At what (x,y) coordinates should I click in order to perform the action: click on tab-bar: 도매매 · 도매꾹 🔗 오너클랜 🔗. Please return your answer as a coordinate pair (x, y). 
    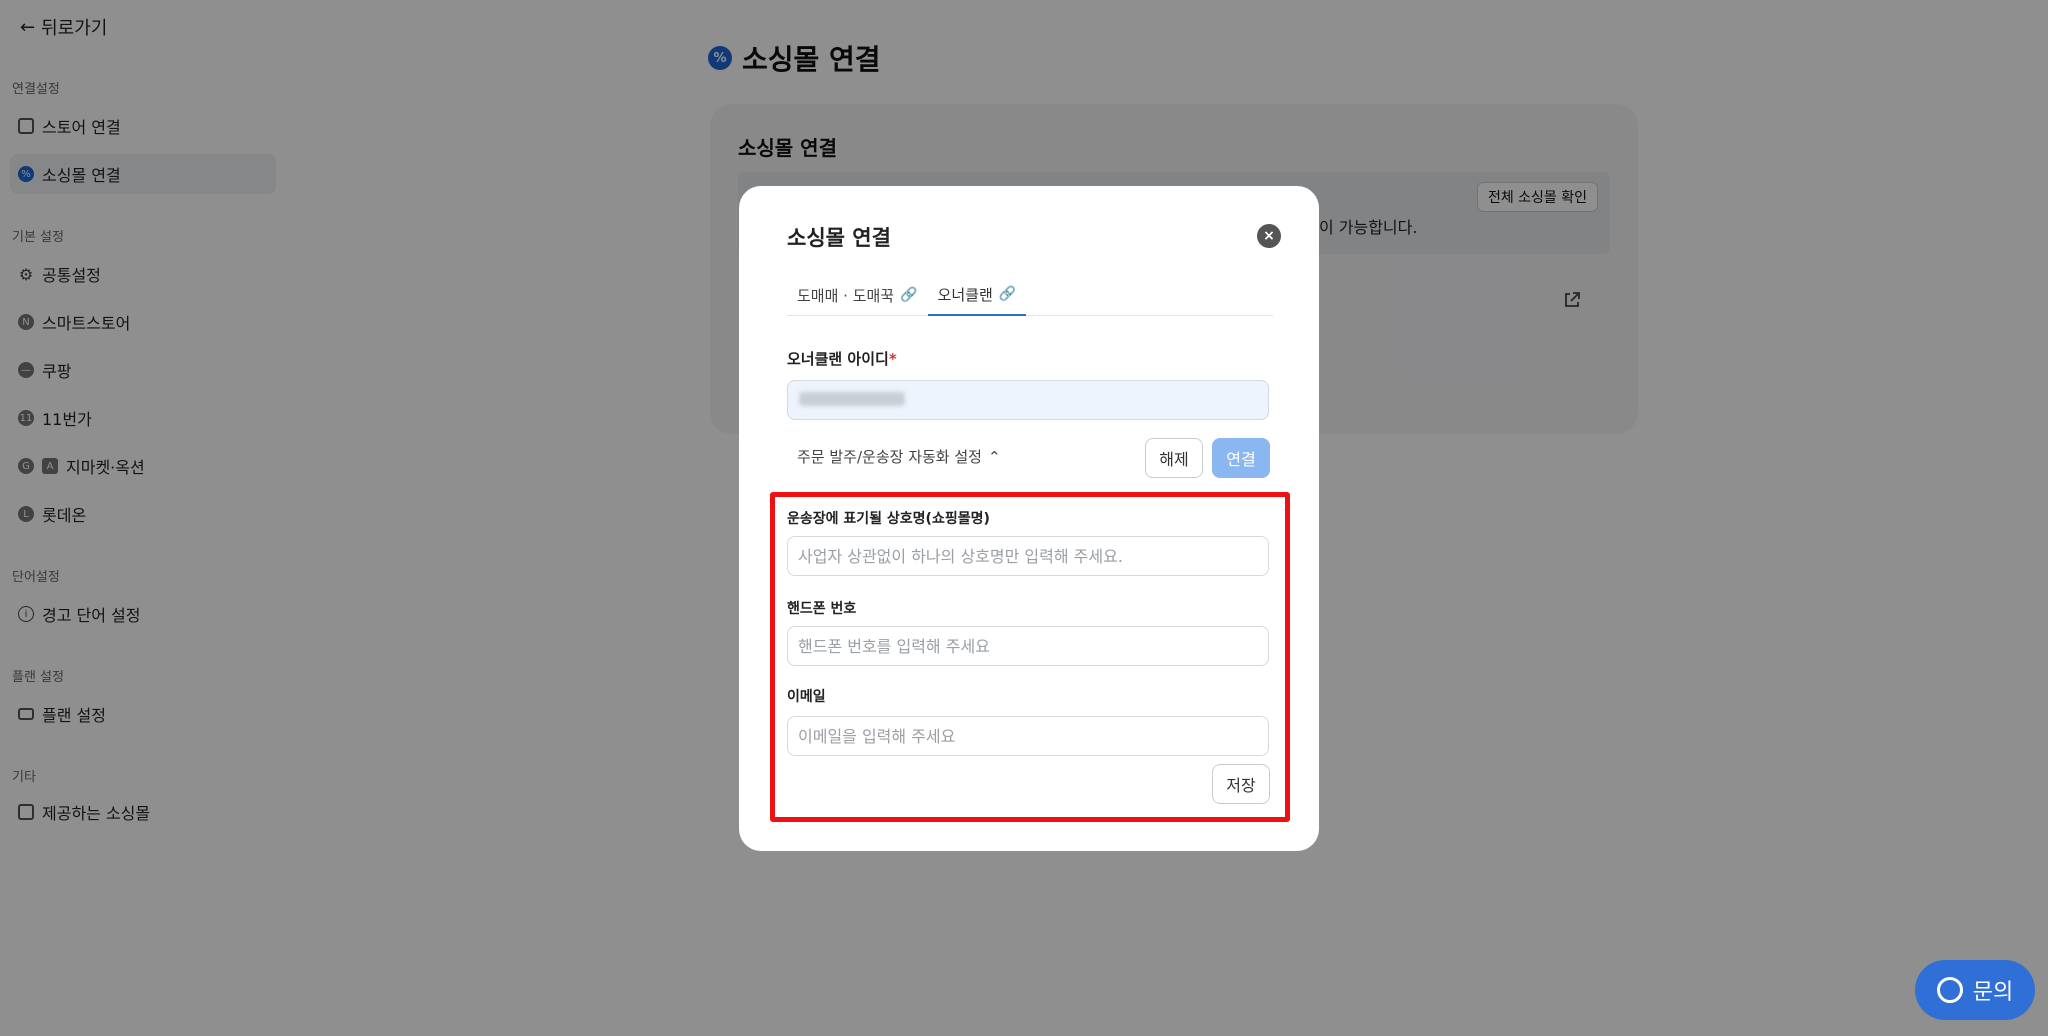
    Looking at the image, I should click on (1030, 295).